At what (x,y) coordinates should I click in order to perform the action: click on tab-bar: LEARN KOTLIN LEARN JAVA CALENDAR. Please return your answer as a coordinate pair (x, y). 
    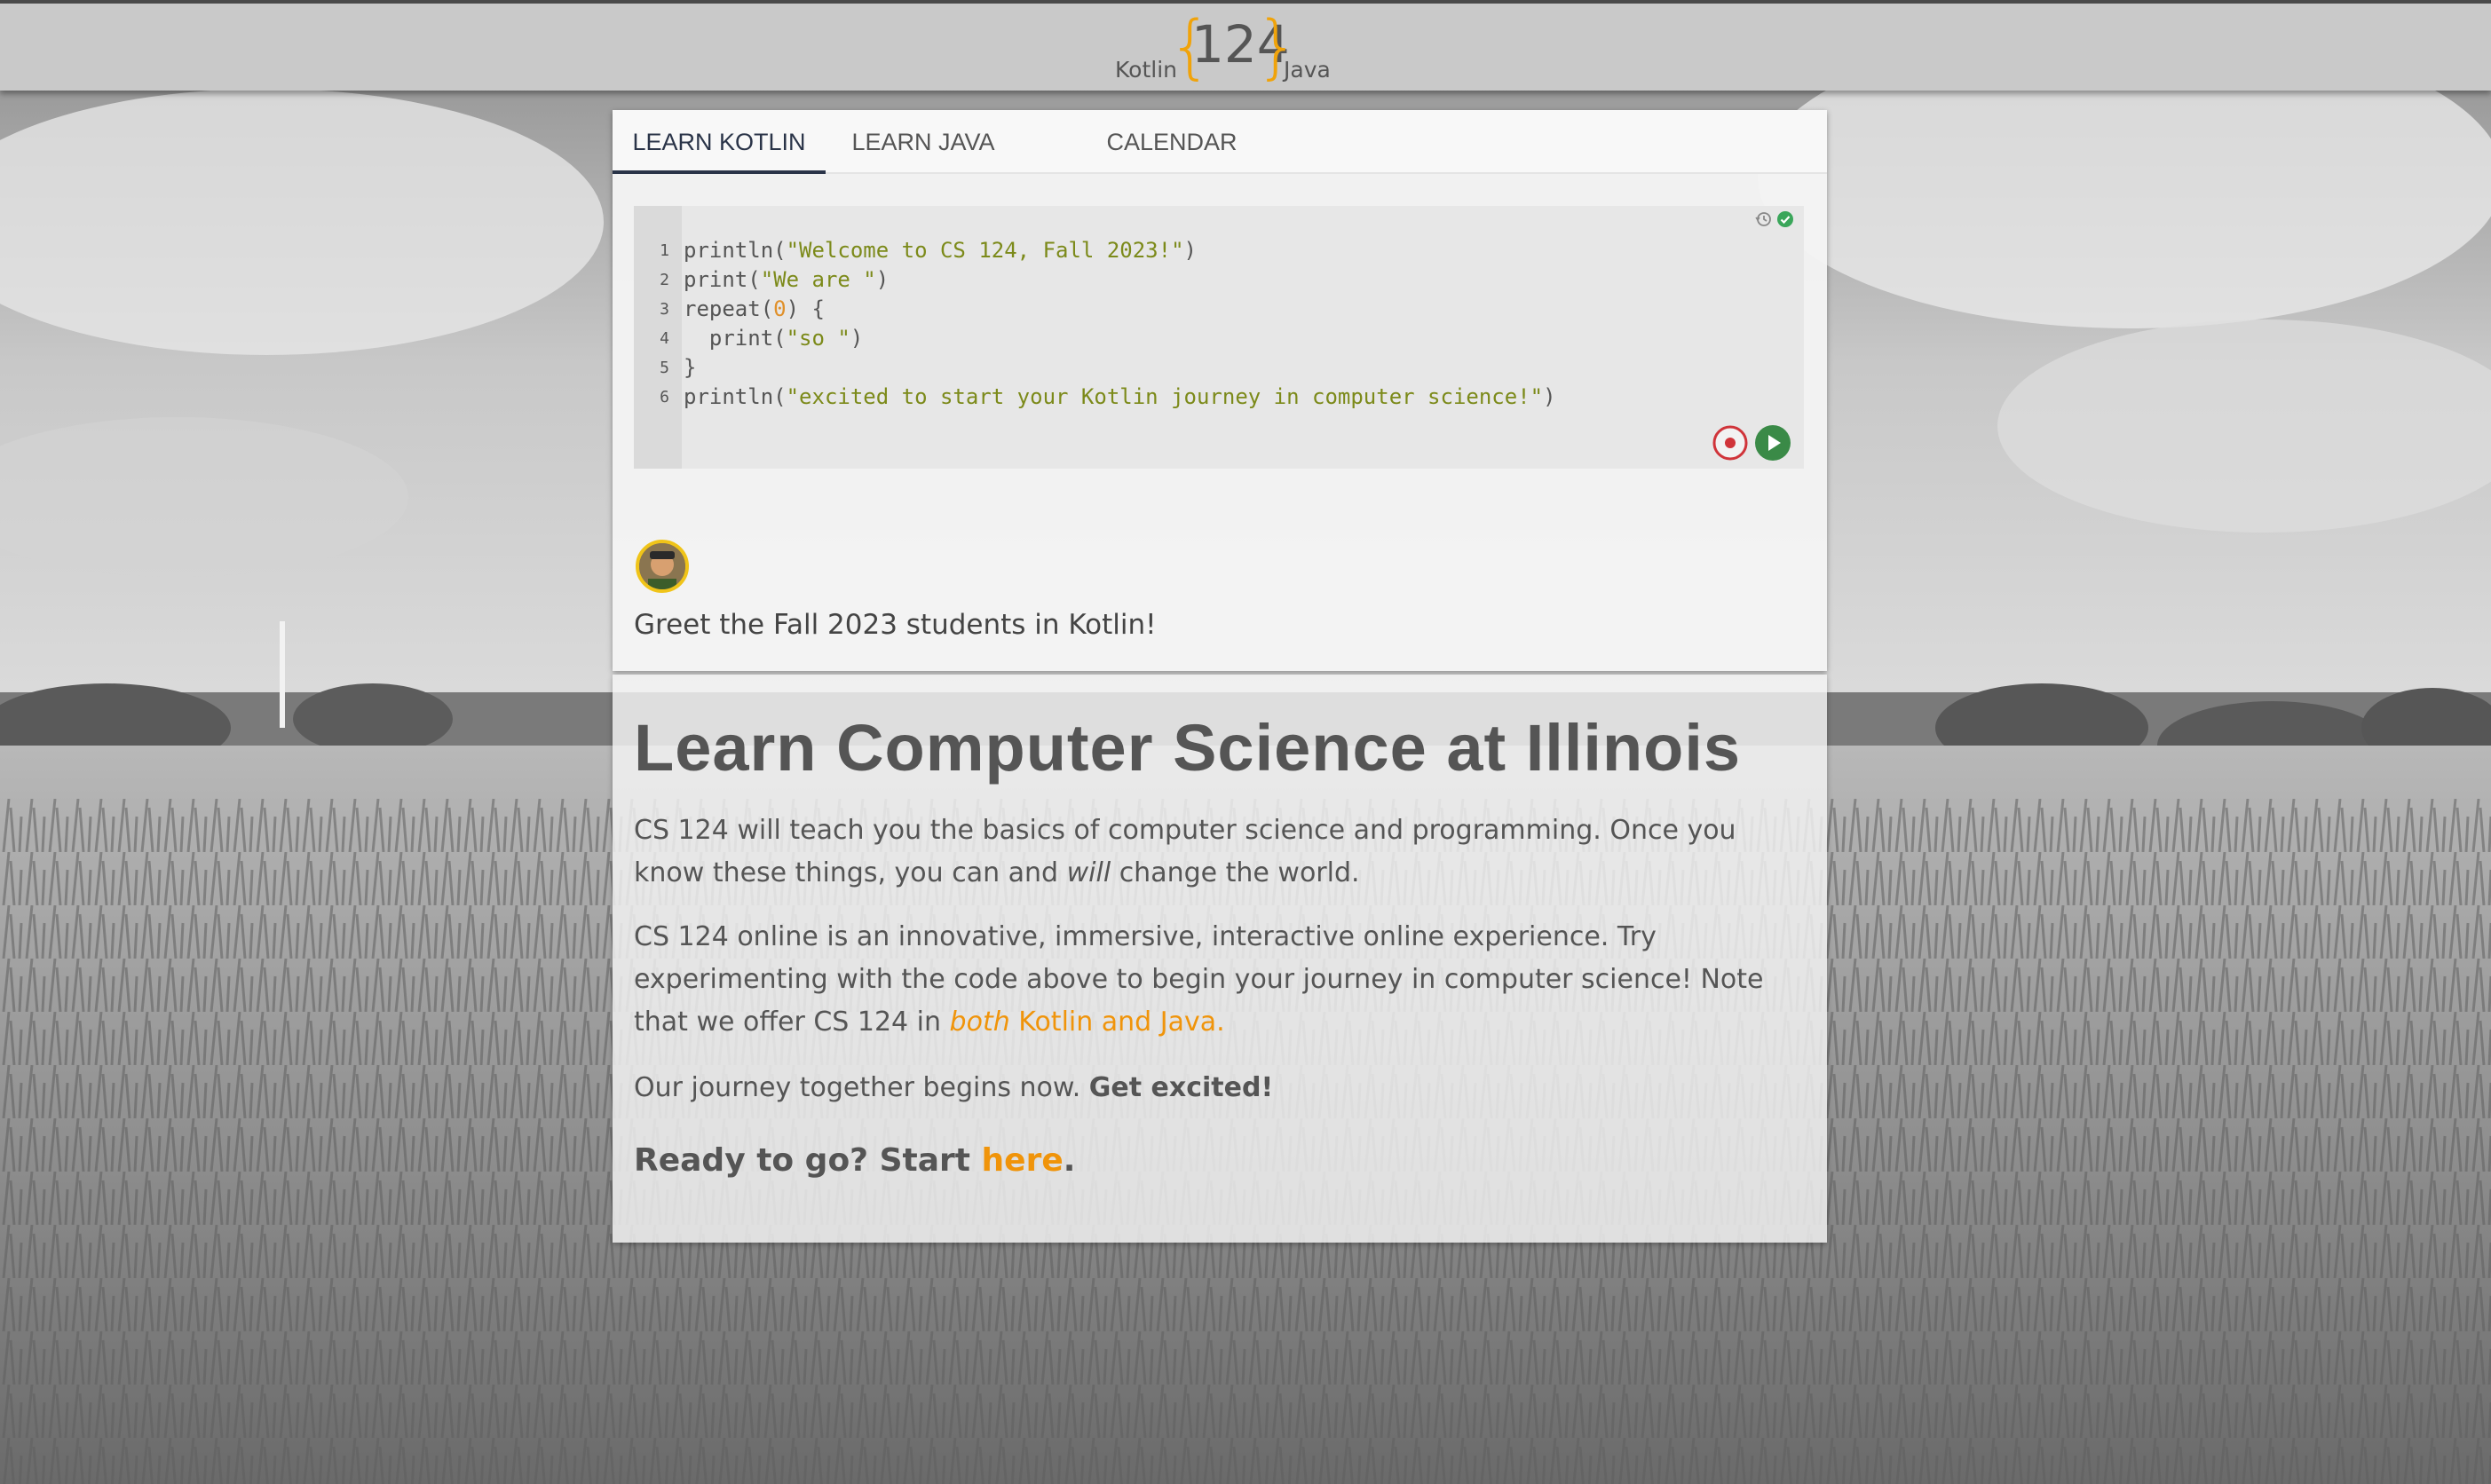
    Looking at the image, I should click on (1220, 142).